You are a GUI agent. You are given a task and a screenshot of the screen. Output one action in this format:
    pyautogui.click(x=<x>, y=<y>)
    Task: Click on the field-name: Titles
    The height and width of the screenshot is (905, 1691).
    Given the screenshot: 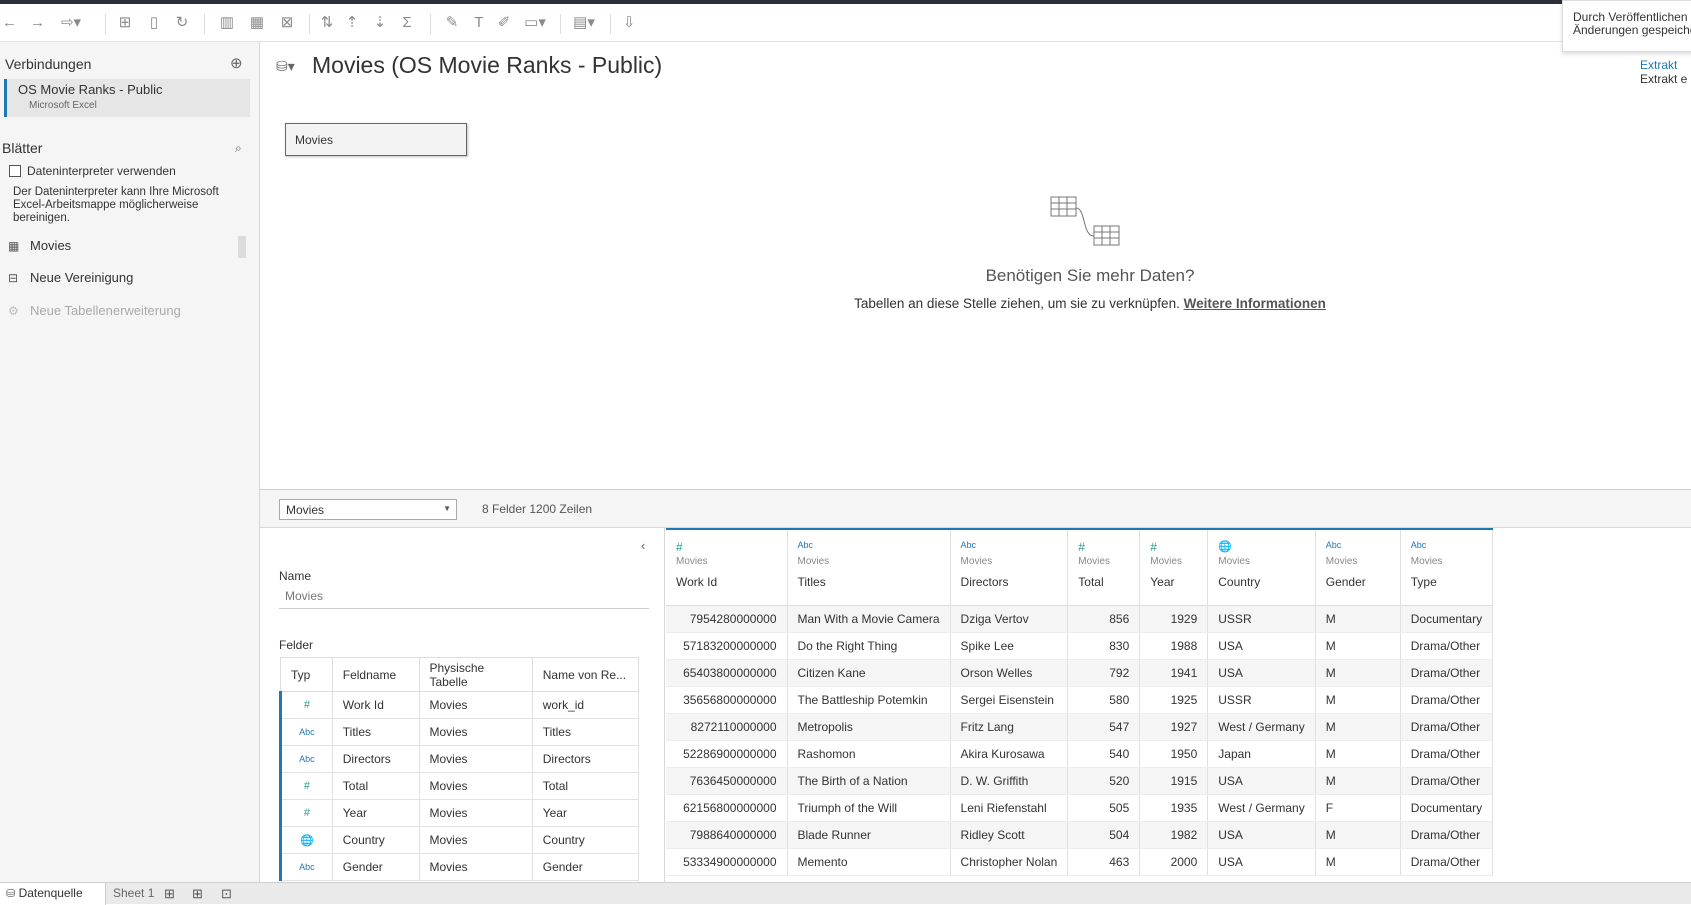 What is the action you would take?
    pyautogui.click(x=375, y=732)
    